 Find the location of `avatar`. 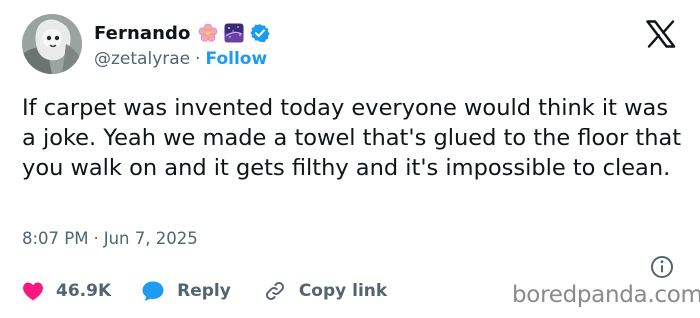

avatar is located at coordinates (52, 44).